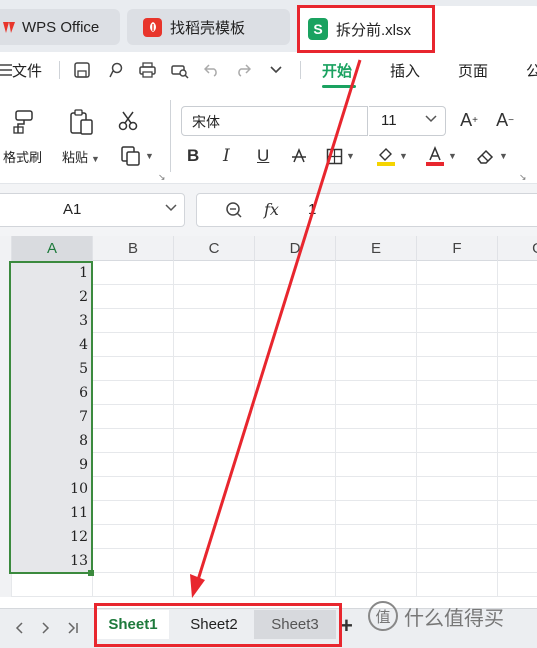  Describe the element at coordinates (457, 248) in the screenshot. I see `column-header-f: F` at that location.